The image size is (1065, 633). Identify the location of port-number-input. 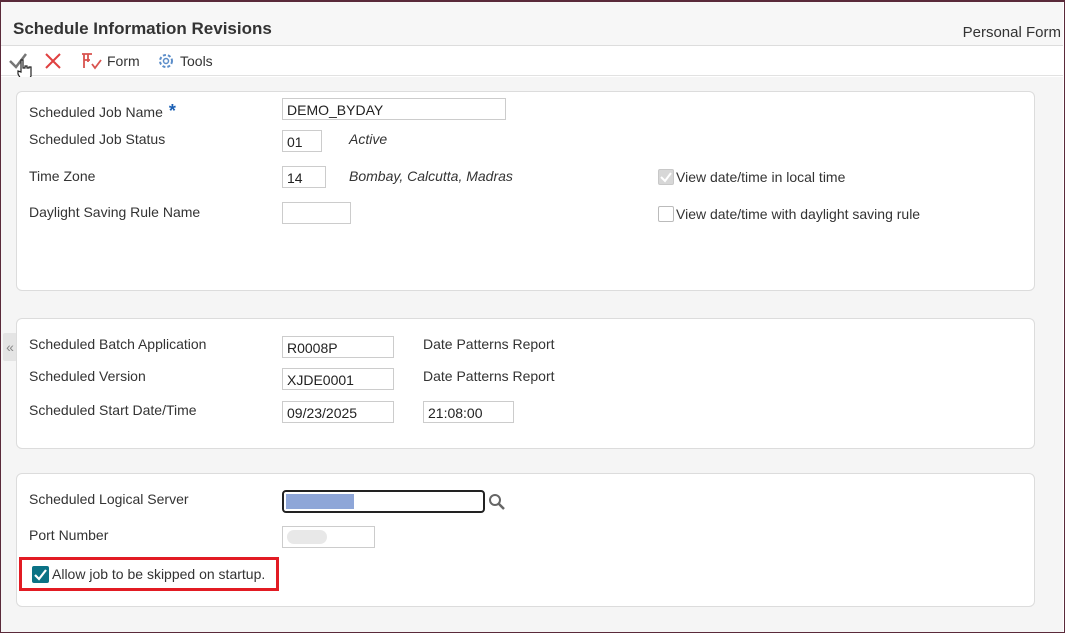
(328, 537).